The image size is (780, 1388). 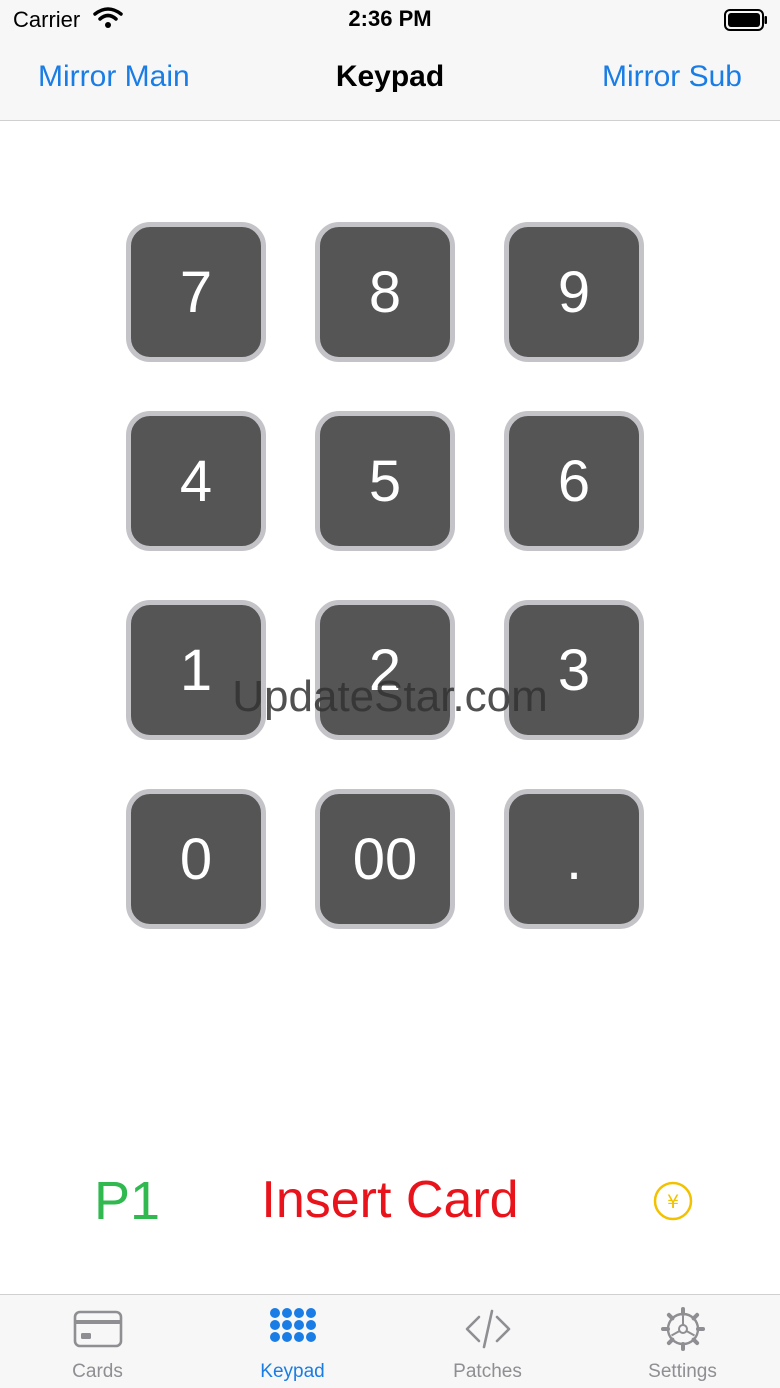 I want to click on tab-label: Keypad, so click(x=292, y=1371).